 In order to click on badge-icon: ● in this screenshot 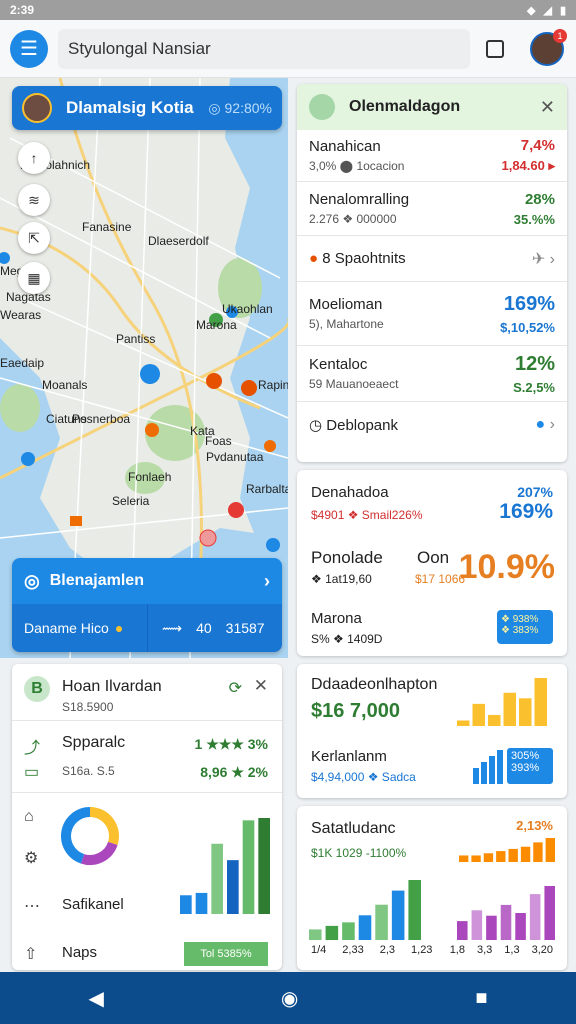, I will do `click(314, 258)`.